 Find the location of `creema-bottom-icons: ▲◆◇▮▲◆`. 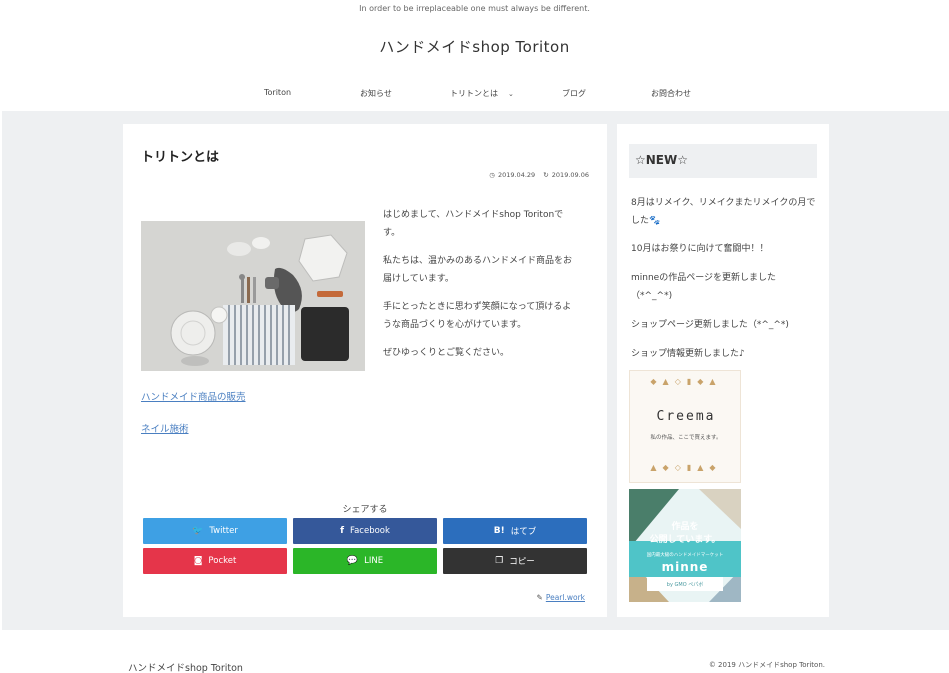

creema-bottom-icons: ▲◆◇▮▲◆ is located at coordinates (686, 467).